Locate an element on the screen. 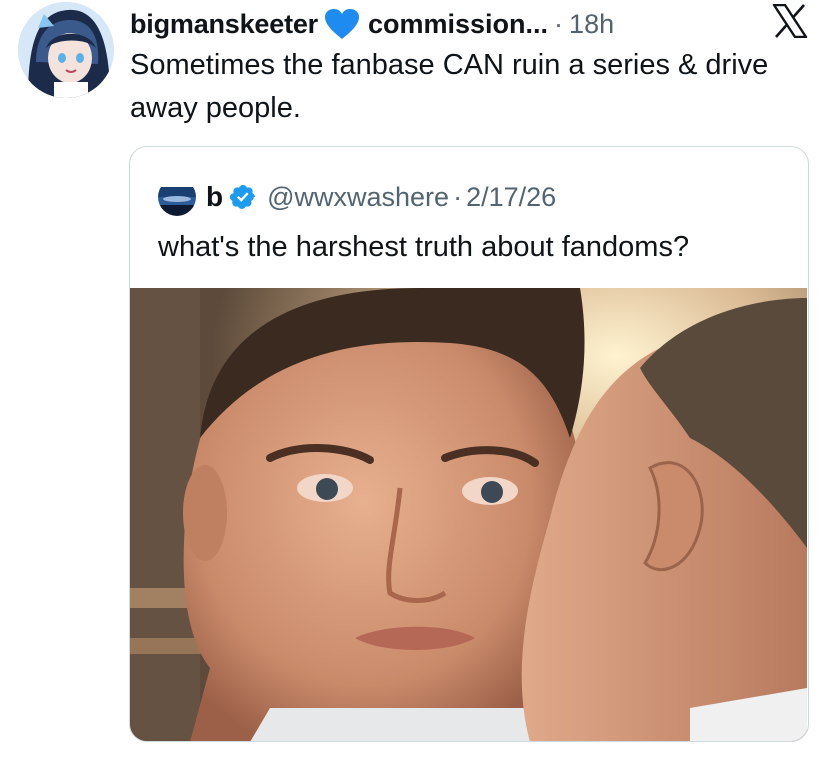 Image resolution: width=828 pixels, height=758 pixels. quoted-avatar is located at coordinates (177, 197).